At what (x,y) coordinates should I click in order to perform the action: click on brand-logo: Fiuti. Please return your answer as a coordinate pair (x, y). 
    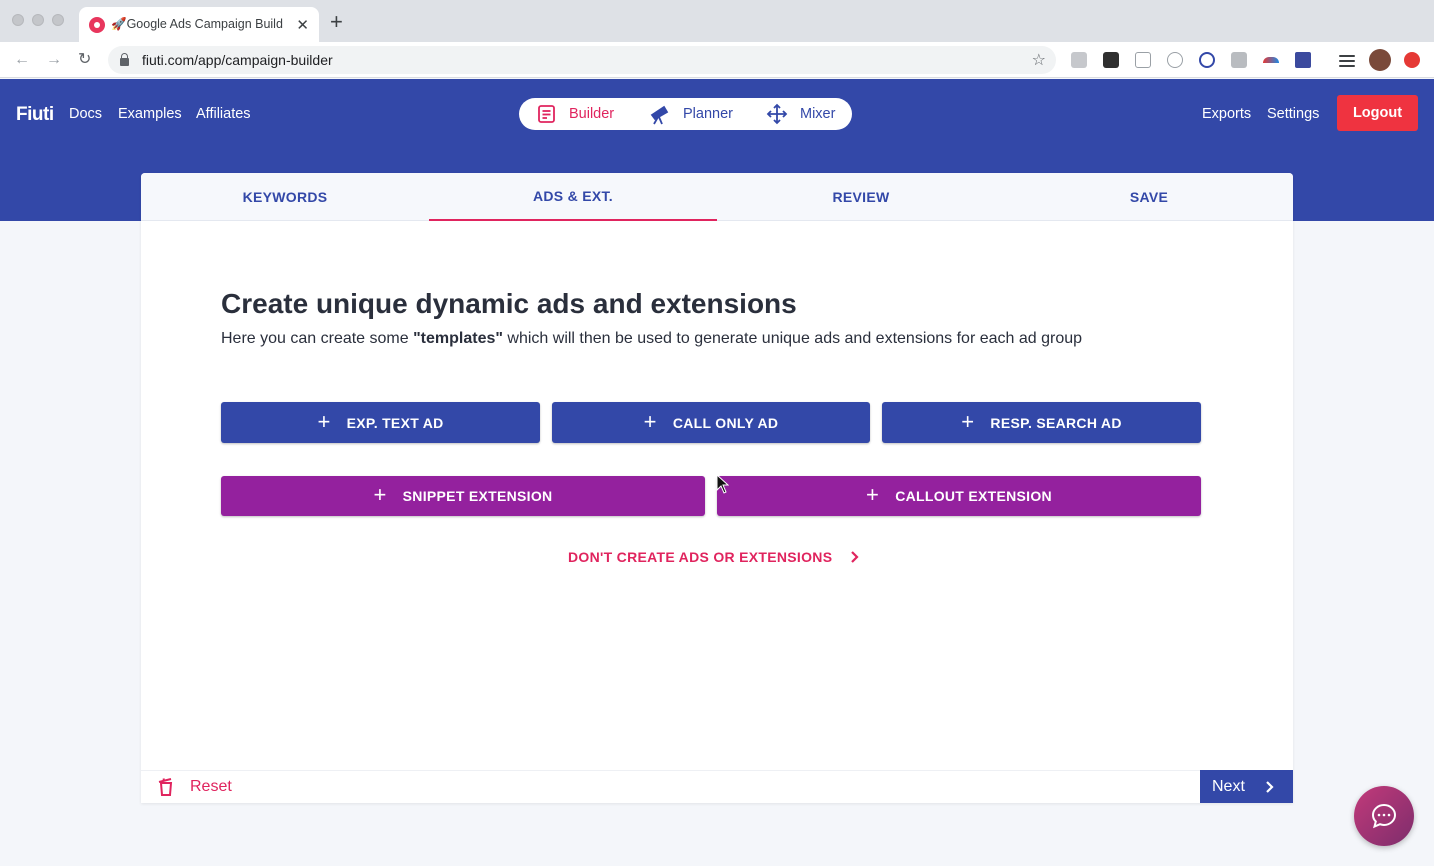
    Looking at the image, I should click on (35, 115).